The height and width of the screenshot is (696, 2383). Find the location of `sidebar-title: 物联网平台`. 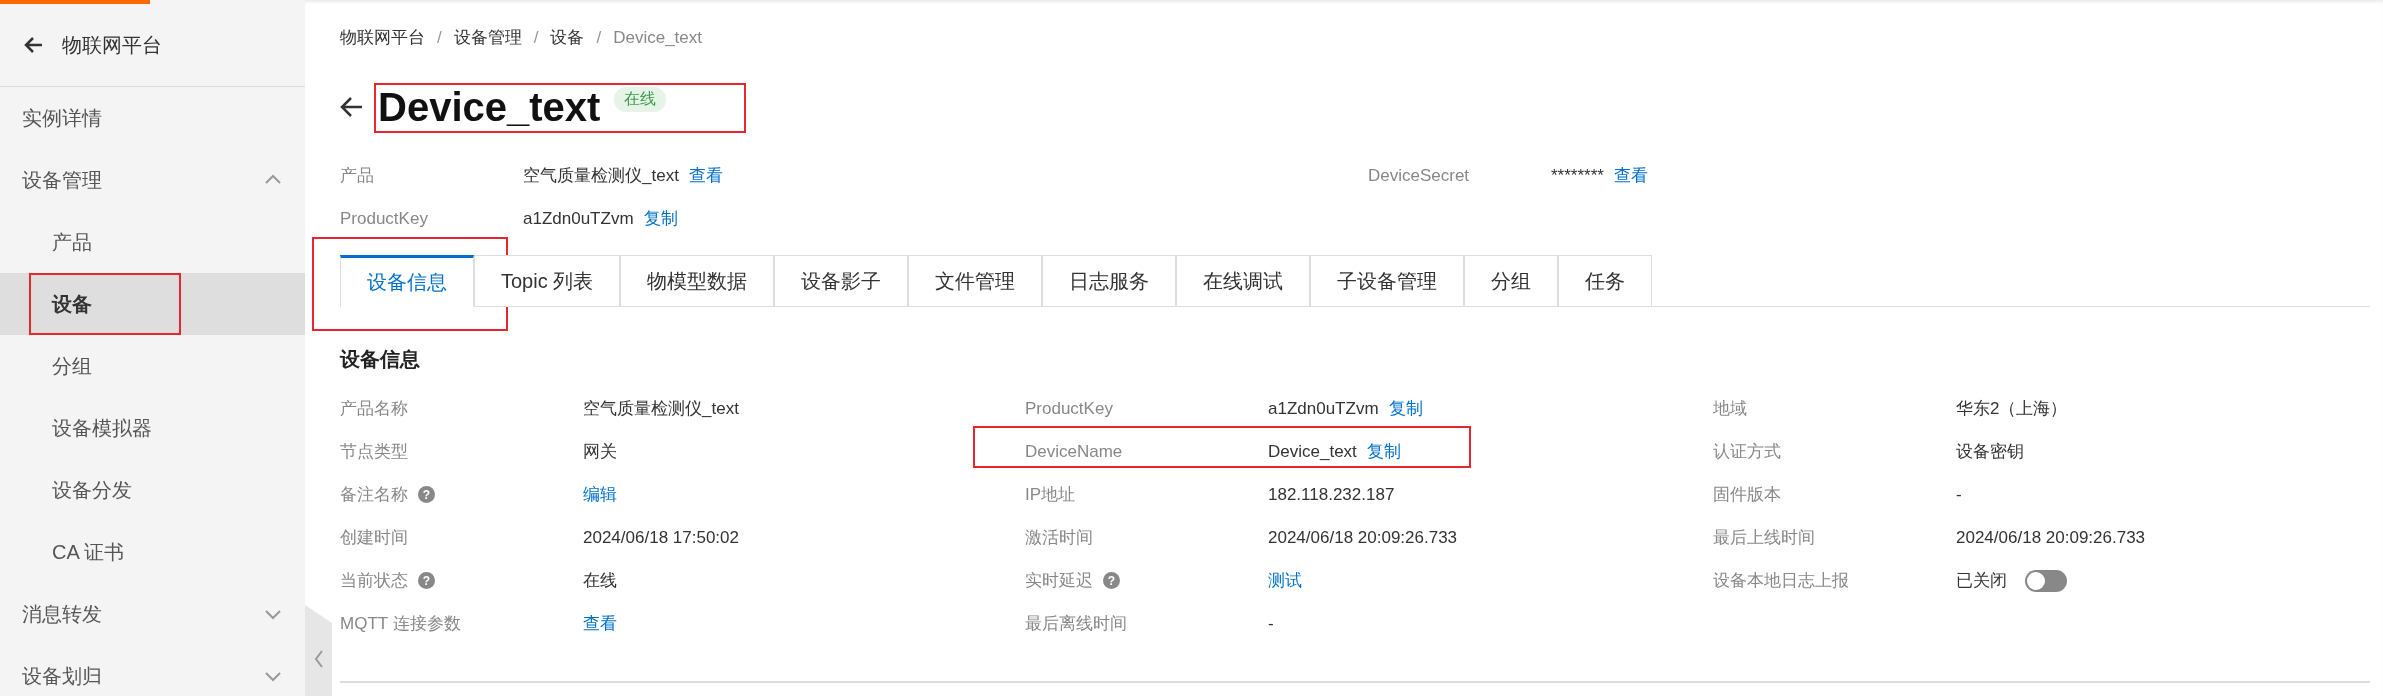

sidebar-title: 物联网平台 is located at coordinates (112, 45).